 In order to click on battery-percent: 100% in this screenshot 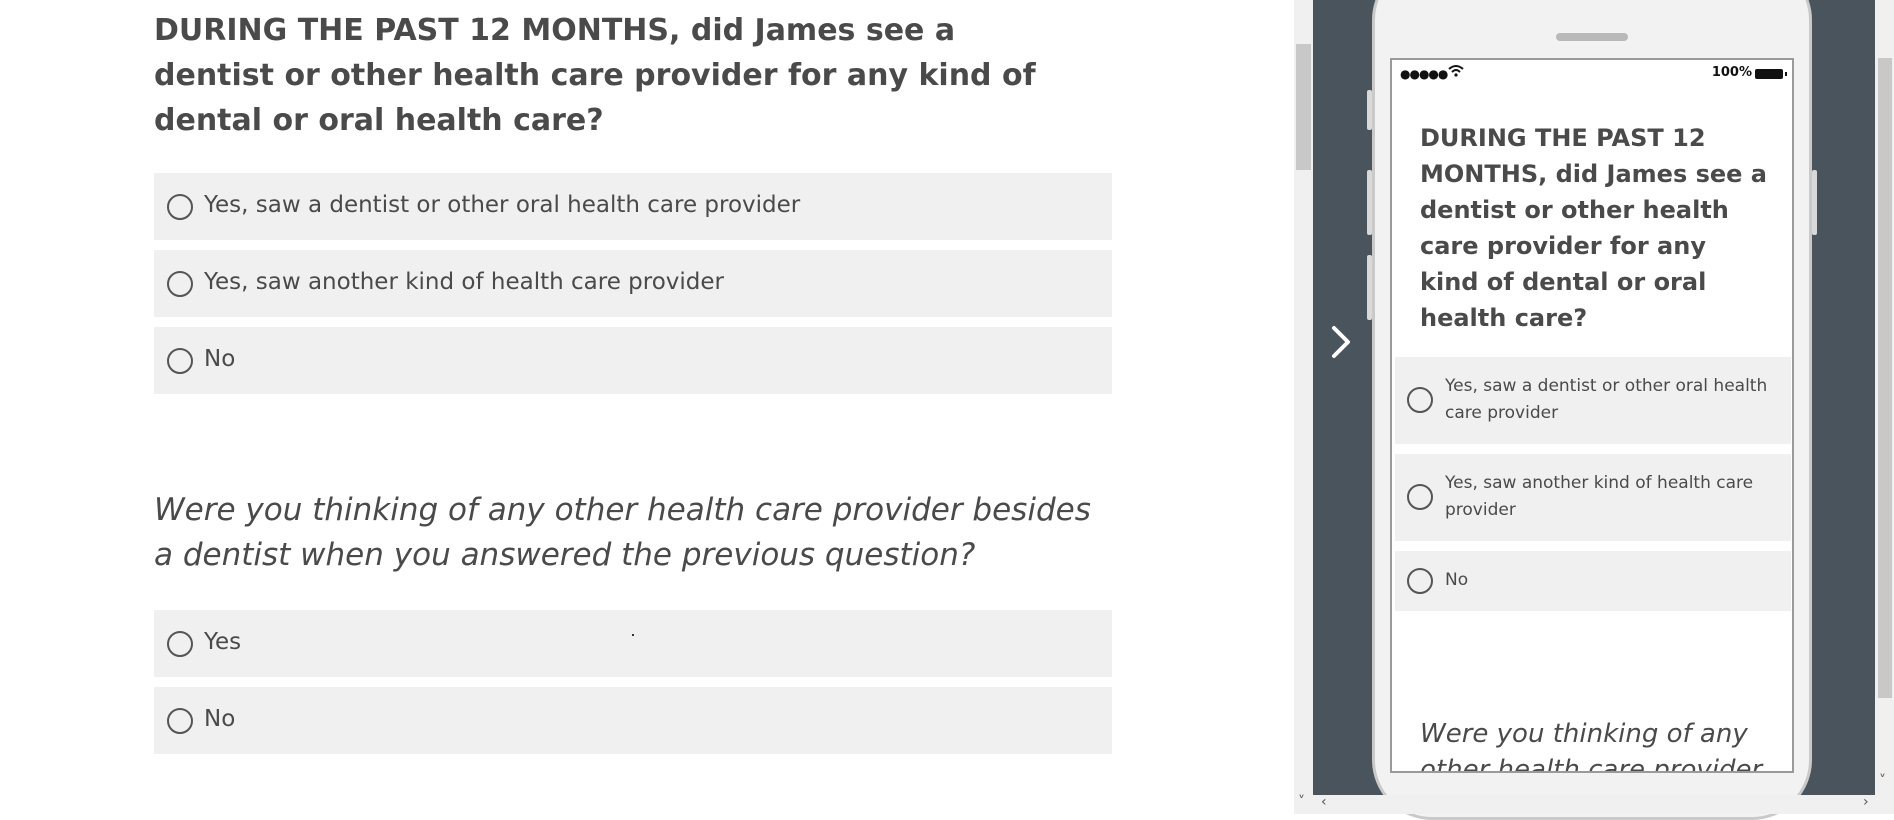, I will do `click(1731, 72)`.